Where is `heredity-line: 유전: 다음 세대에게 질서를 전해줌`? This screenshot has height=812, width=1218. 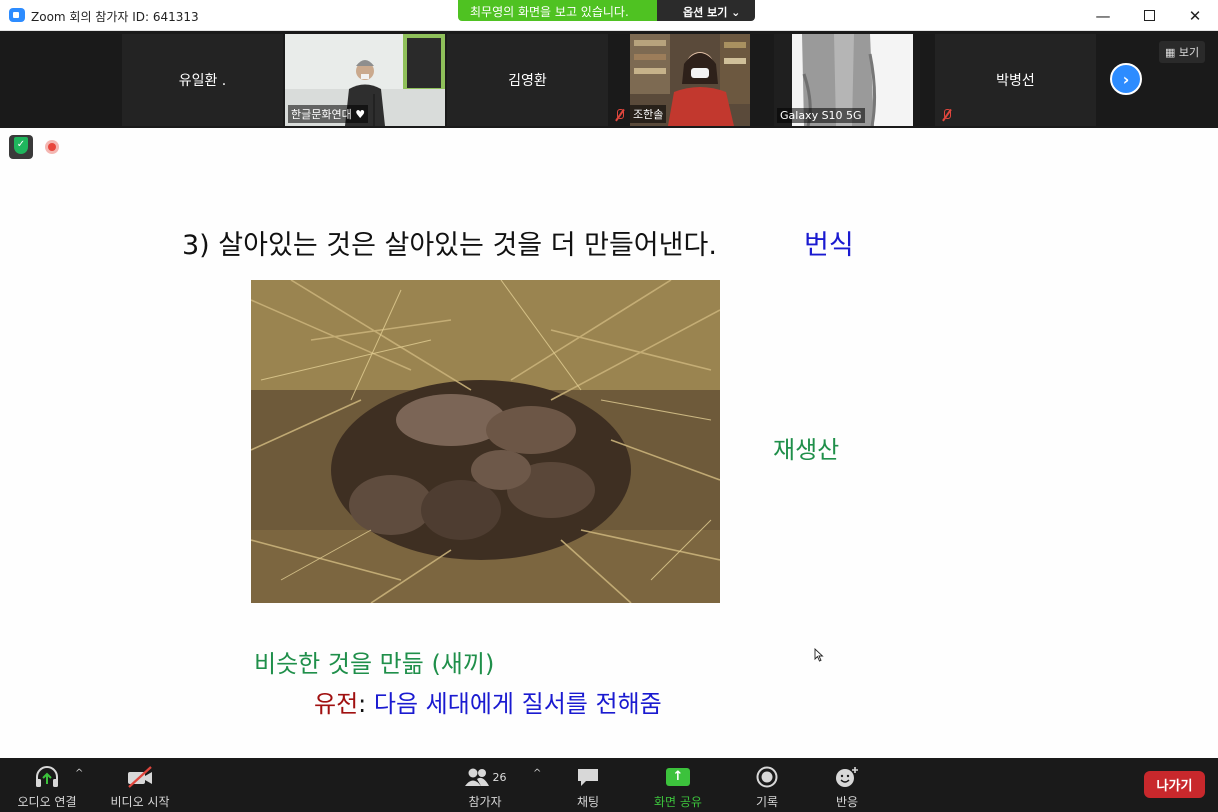
heredity-line: 유전: 다음 세대에게 질서를 전해줌 is located at coordinates (488, 701).